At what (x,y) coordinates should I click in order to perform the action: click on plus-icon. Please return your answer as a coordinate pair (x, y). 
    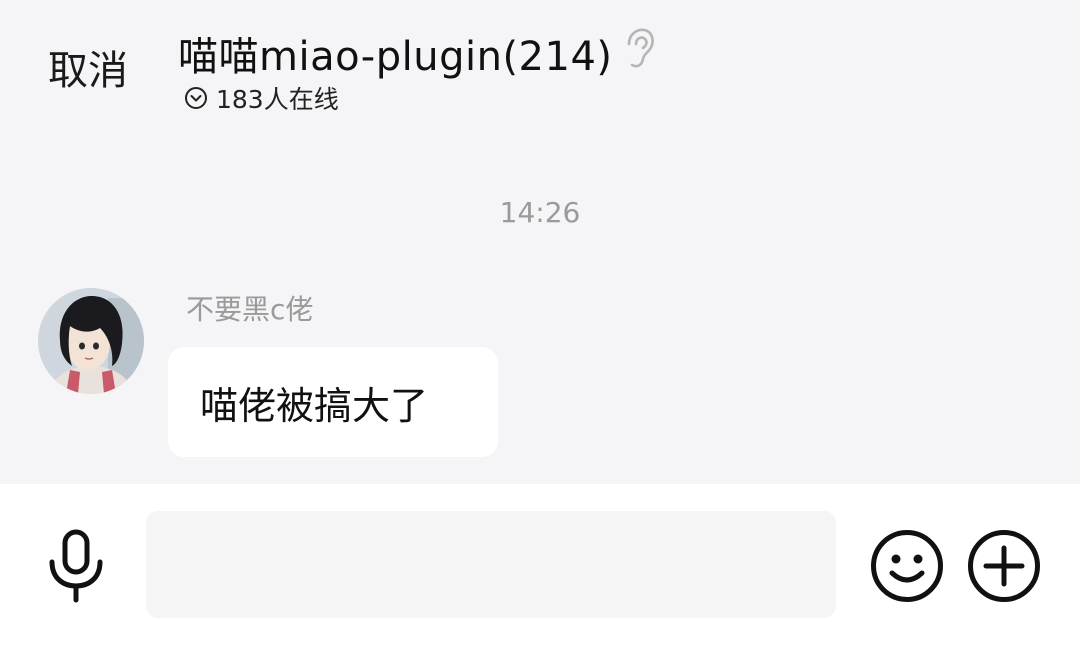
    Looking at the image, I should click on (1004, 566).